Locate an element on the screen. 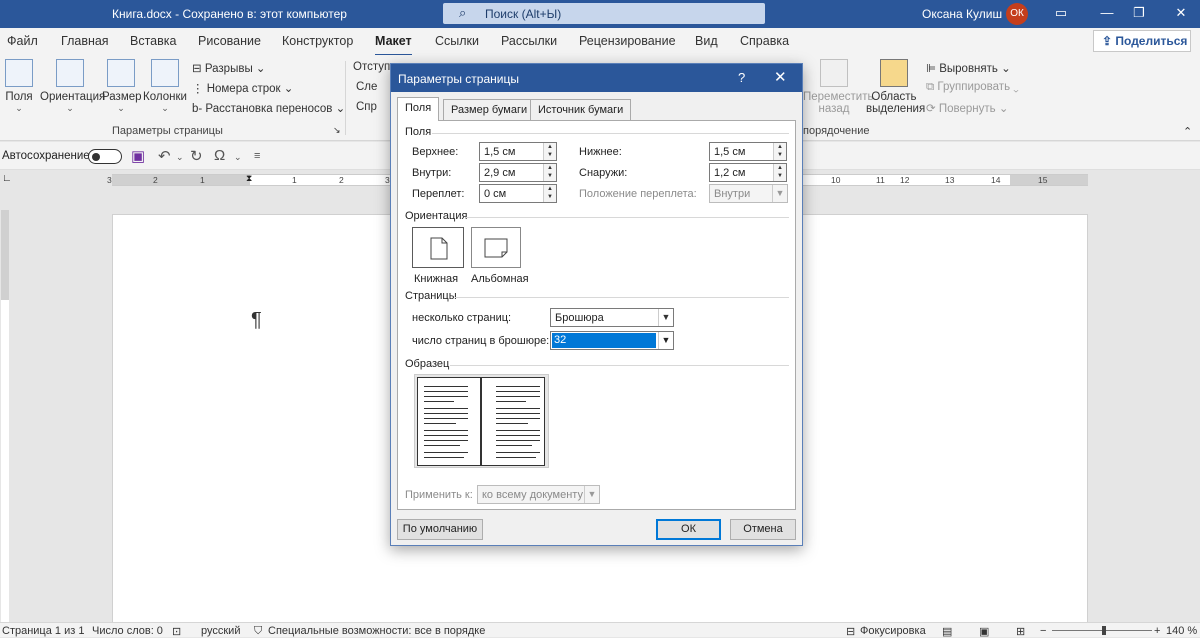 This screenshot has width=1200, height=638. zoom-out-icon: − is located at coordinates (1043, 631).